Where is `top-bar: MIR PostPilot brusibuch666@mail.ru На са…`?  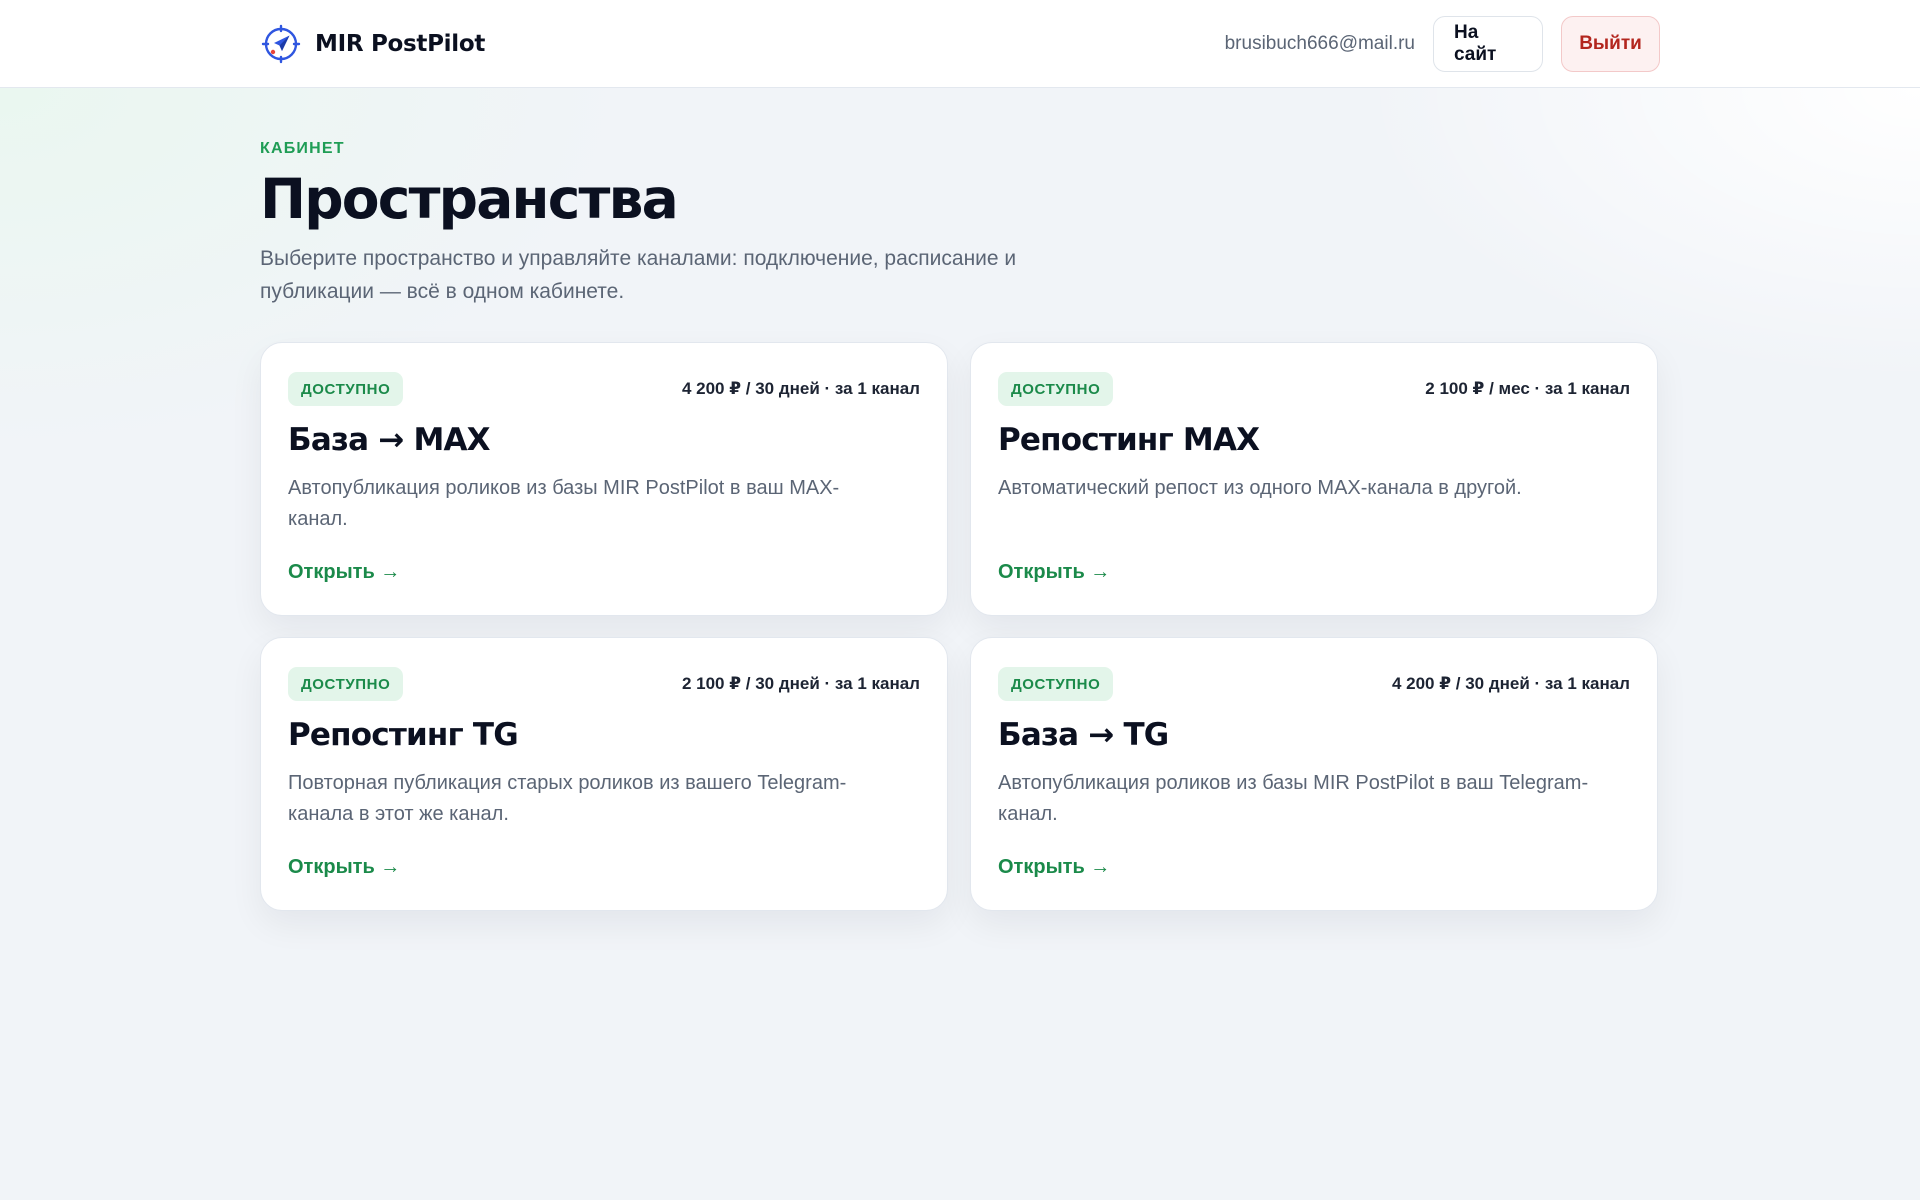
top-bar: MIR PostPilot brusibuch666@mail.ru На са… is located at coordinates (960, 44).